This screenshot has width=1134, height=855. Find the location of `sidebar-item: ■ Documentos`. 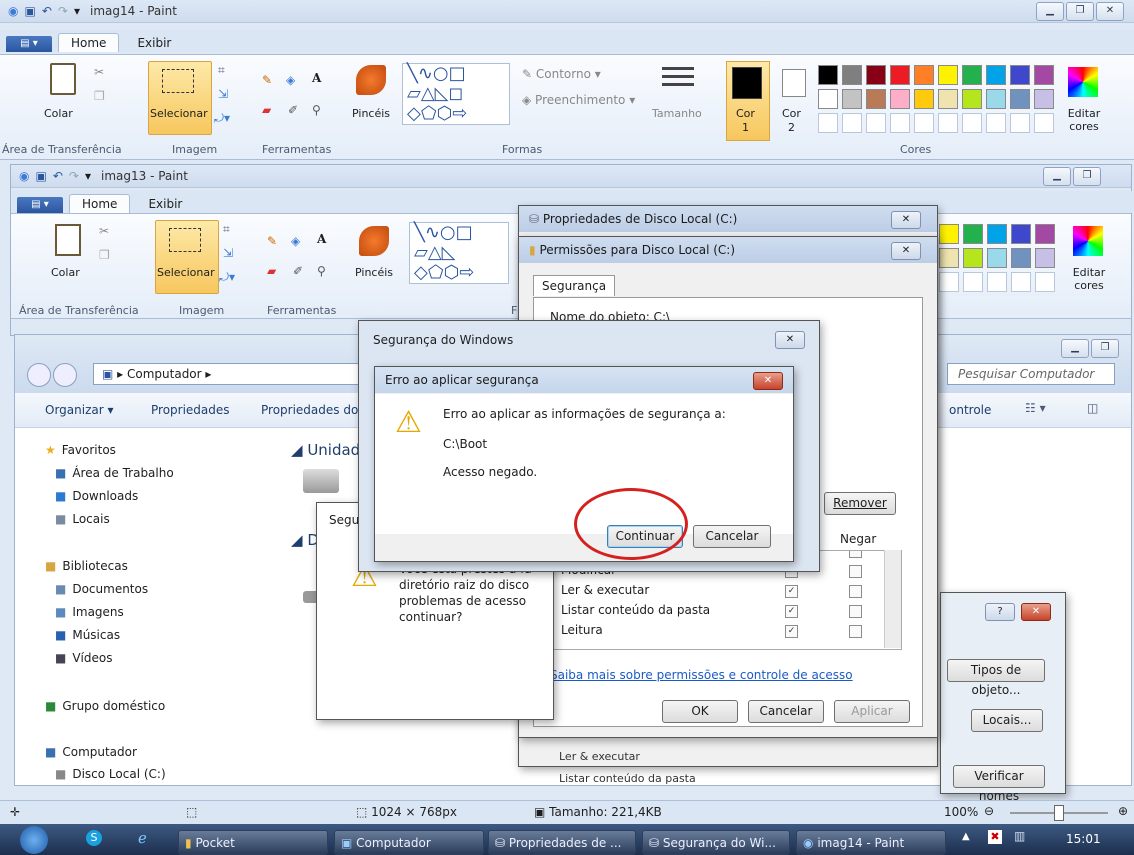

sidebar-item: ■ Documentos is located at coordinates (101, 589).